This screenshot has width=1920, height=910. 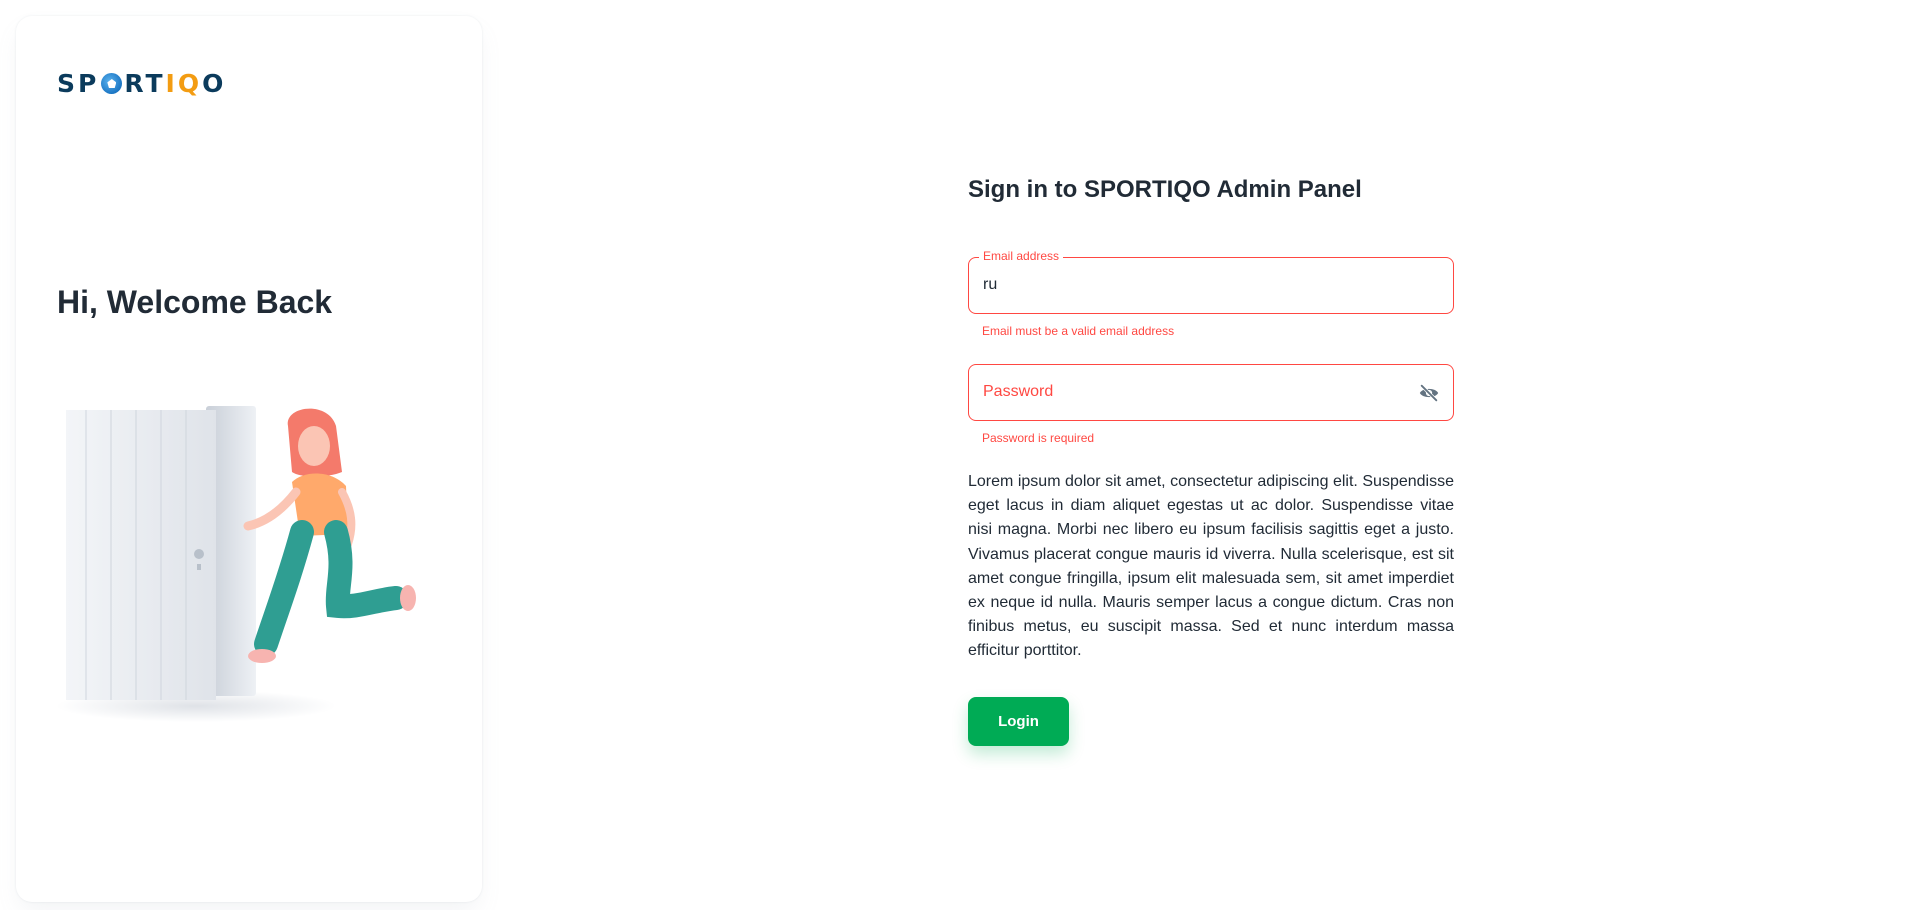 I want to click on logo-text-rt: RT, so click(x=145, y=83).